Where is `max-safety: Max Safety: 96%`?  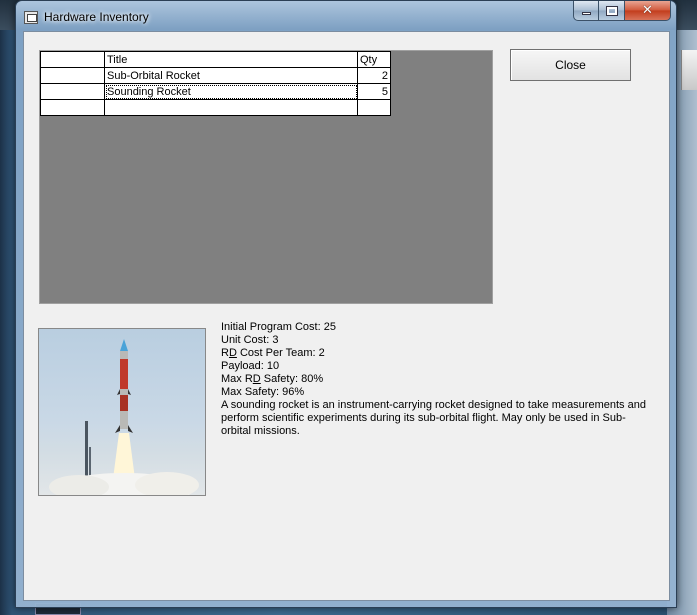 max-safety: Max Safety: 96% is located at coordinates (263, 392).